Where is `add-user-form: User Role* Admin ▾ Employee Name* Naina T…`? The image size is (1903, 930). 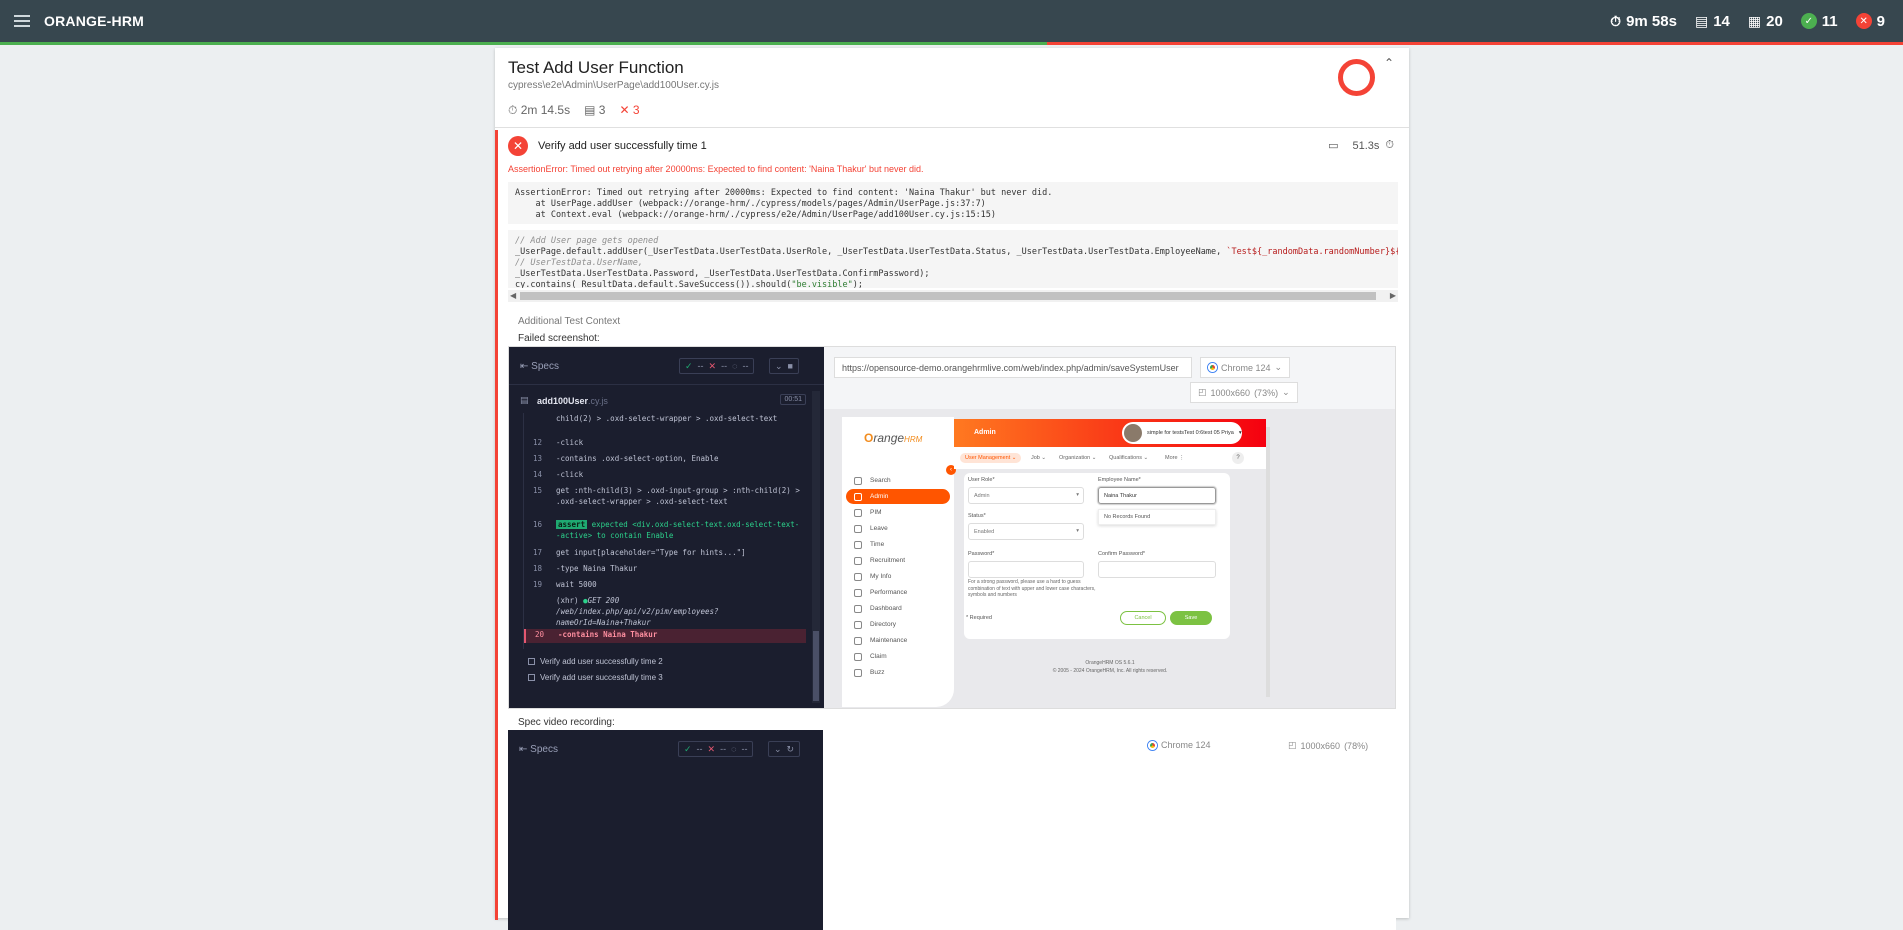 add-user-form: User Role* Admin ▾ Employee Name* Naina T… is located at coordinates (1097, 556).